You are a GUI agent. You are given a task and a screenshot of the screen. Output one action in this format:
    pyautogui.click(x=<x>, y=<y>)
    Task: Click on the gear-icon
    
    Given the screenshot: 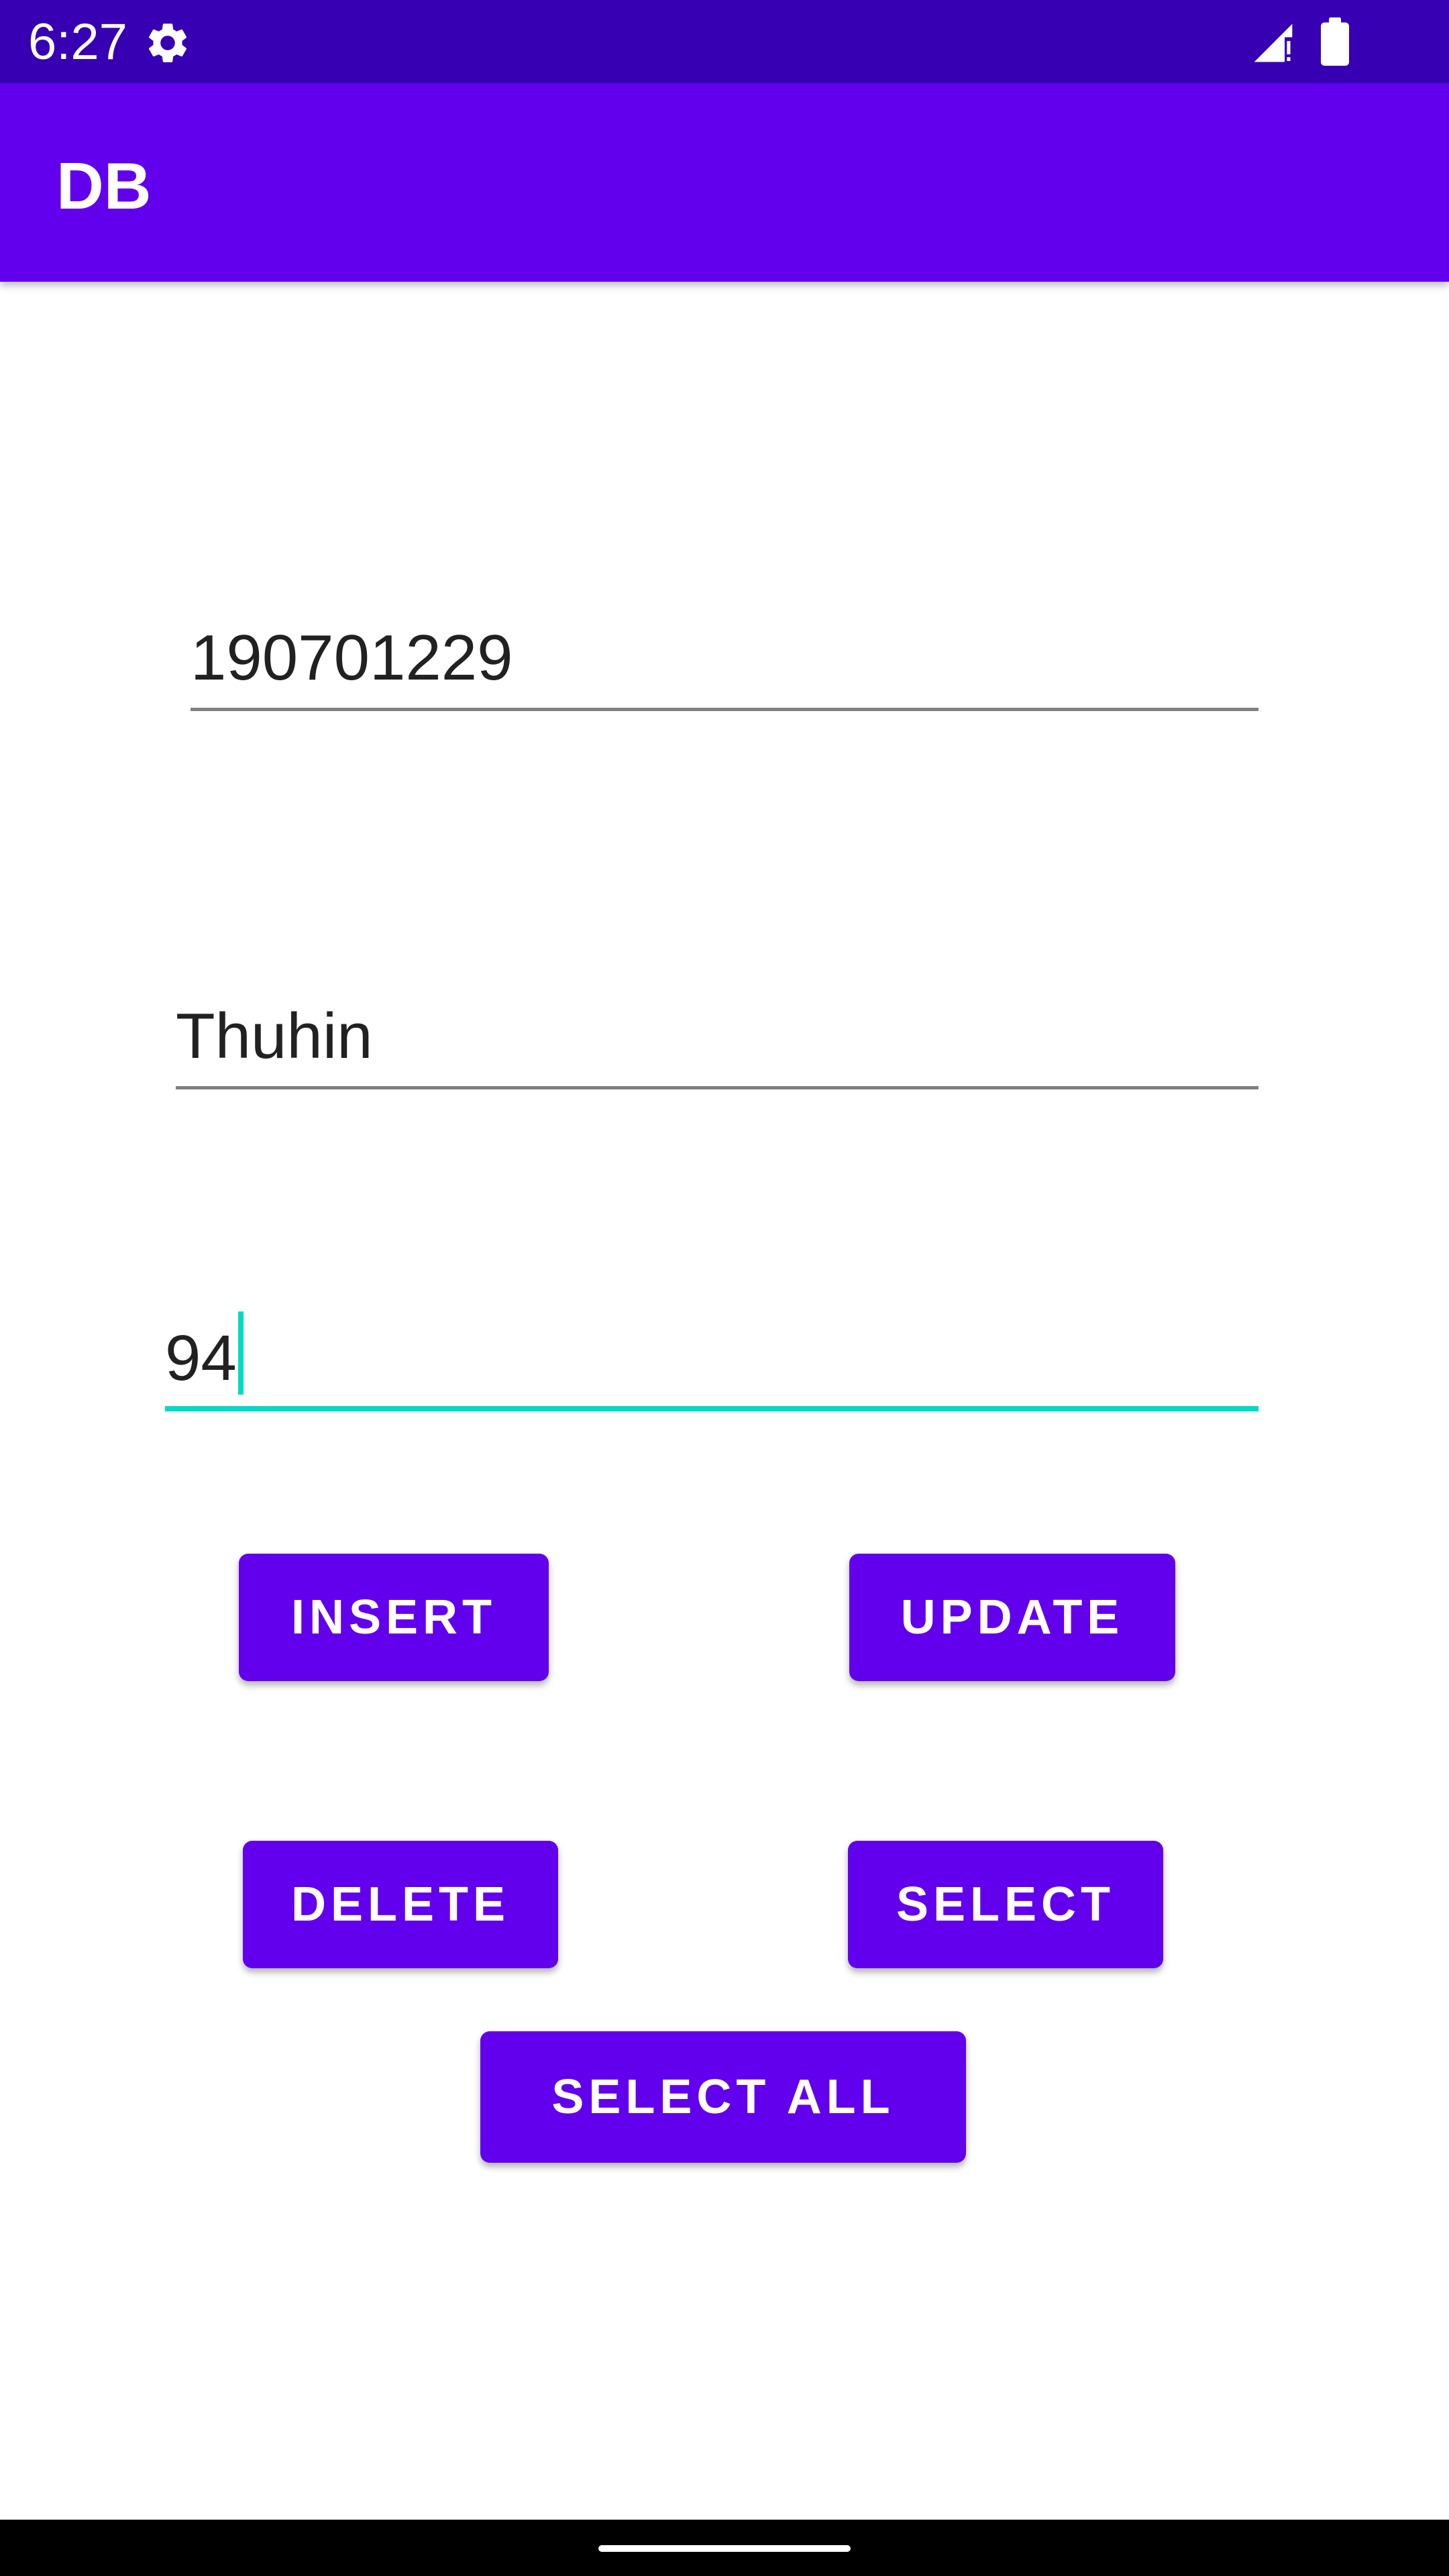 What is the action you would take?
    pyautogui.click(x=167, y=42)
    